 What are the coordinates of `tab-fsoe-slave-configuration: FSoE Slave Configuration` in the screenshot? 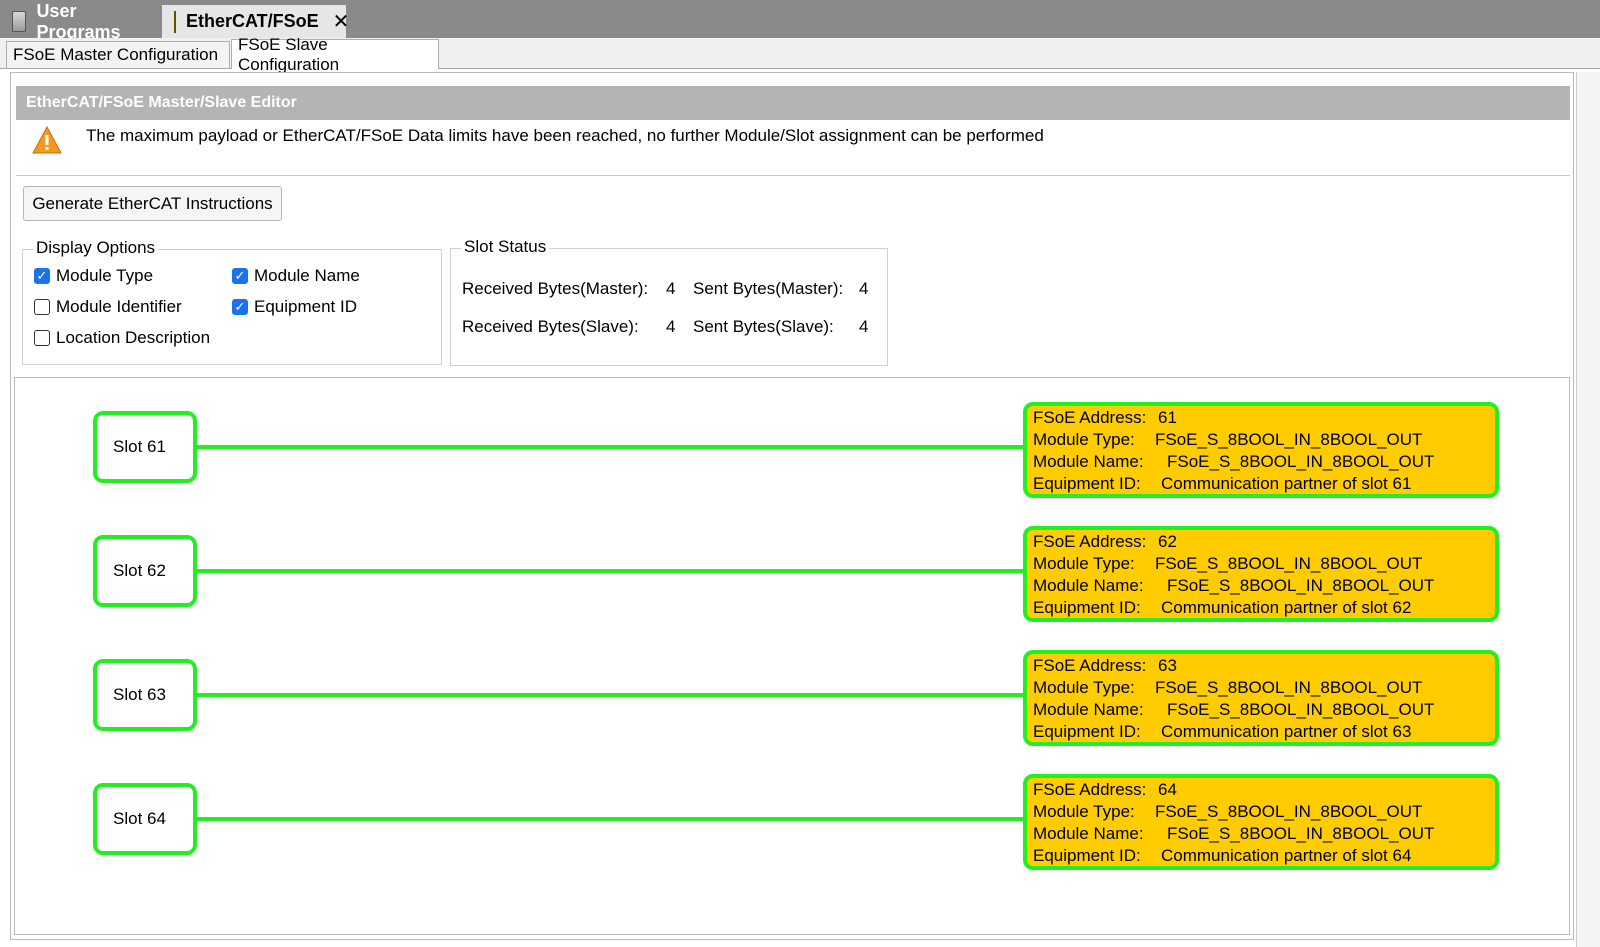 It's located at (335, 54).